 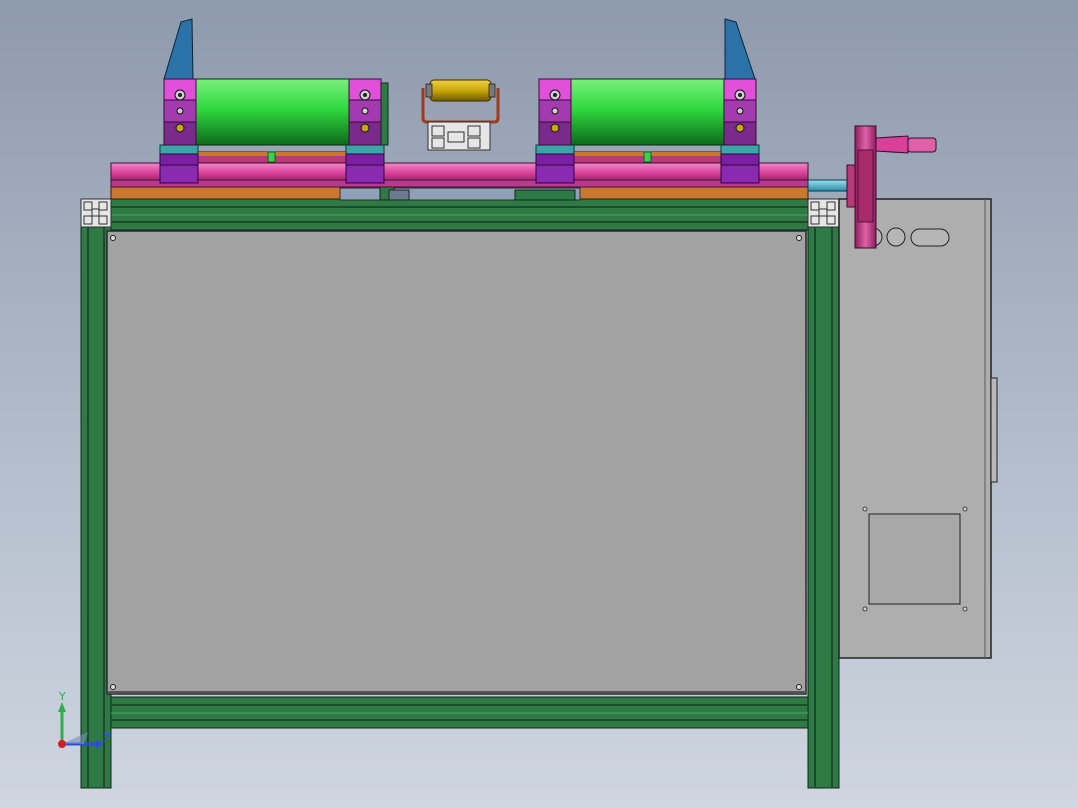 What do you see at coordinates (107, 738) in the screenshot?
I see `z-axis-label: Z` at bounding box center [107, 738].